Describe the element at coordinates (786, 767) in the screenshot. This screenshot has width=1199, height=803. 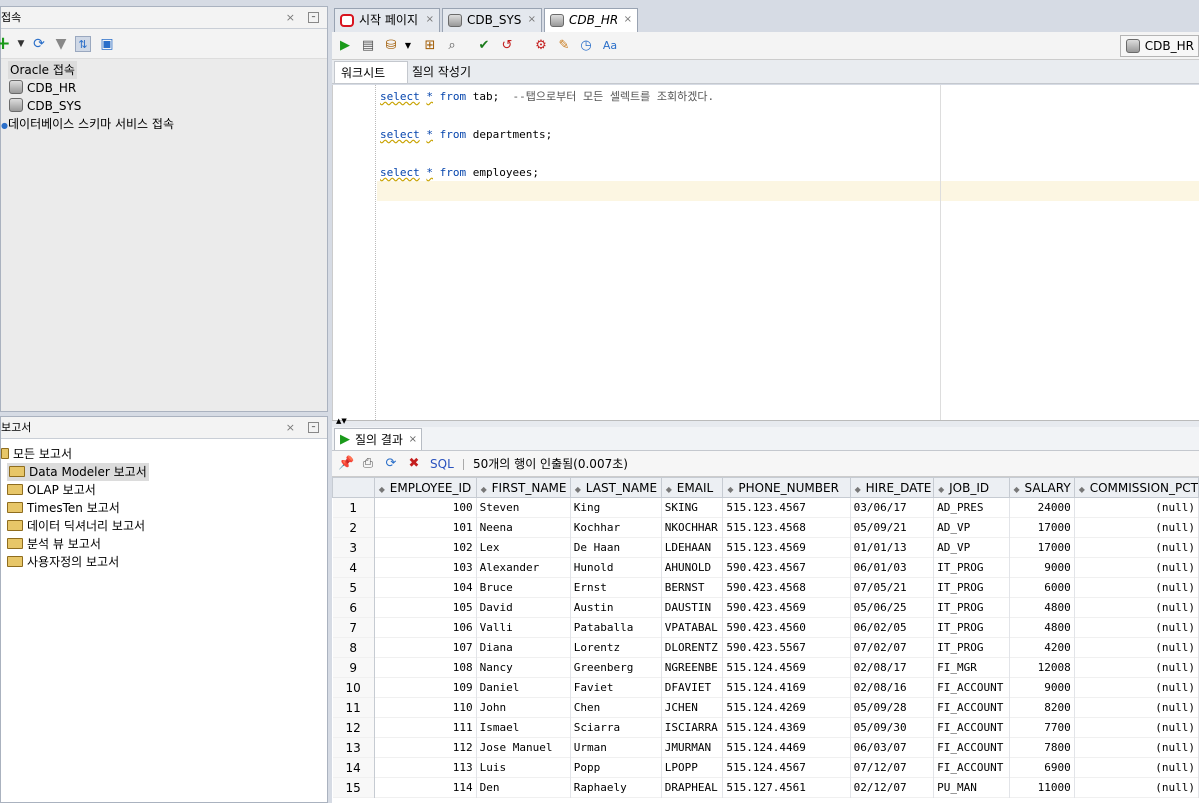
I see `table-cell: 515.124.4567` at that location.